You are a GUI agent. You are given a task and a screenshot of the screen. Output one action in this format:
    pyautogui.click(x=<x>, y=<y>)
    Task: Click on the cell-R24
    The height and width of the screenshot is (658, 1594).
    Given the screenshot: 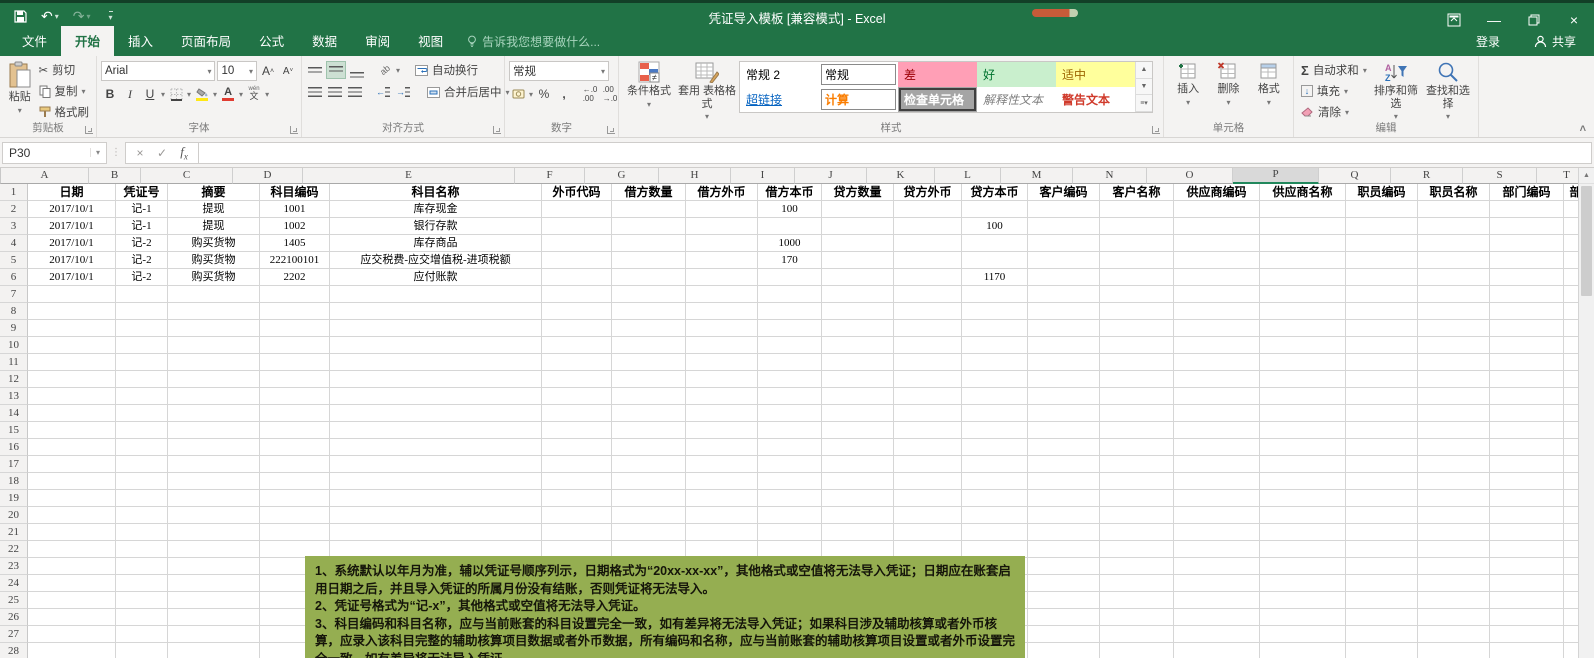 What is the action you would take?
    pyautogui.click(x=1454, y=583)
    